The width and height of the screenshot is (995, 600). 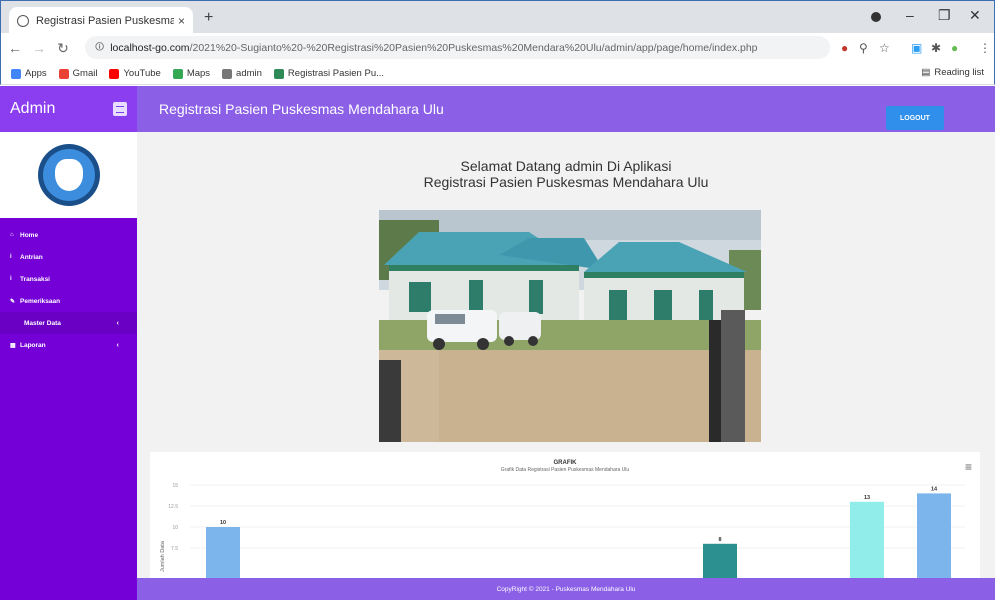 What do you see at coordinates (85, 73) in the screenshot?
I see `bookmark-label: Gmail` at bounding box center [85, 73].